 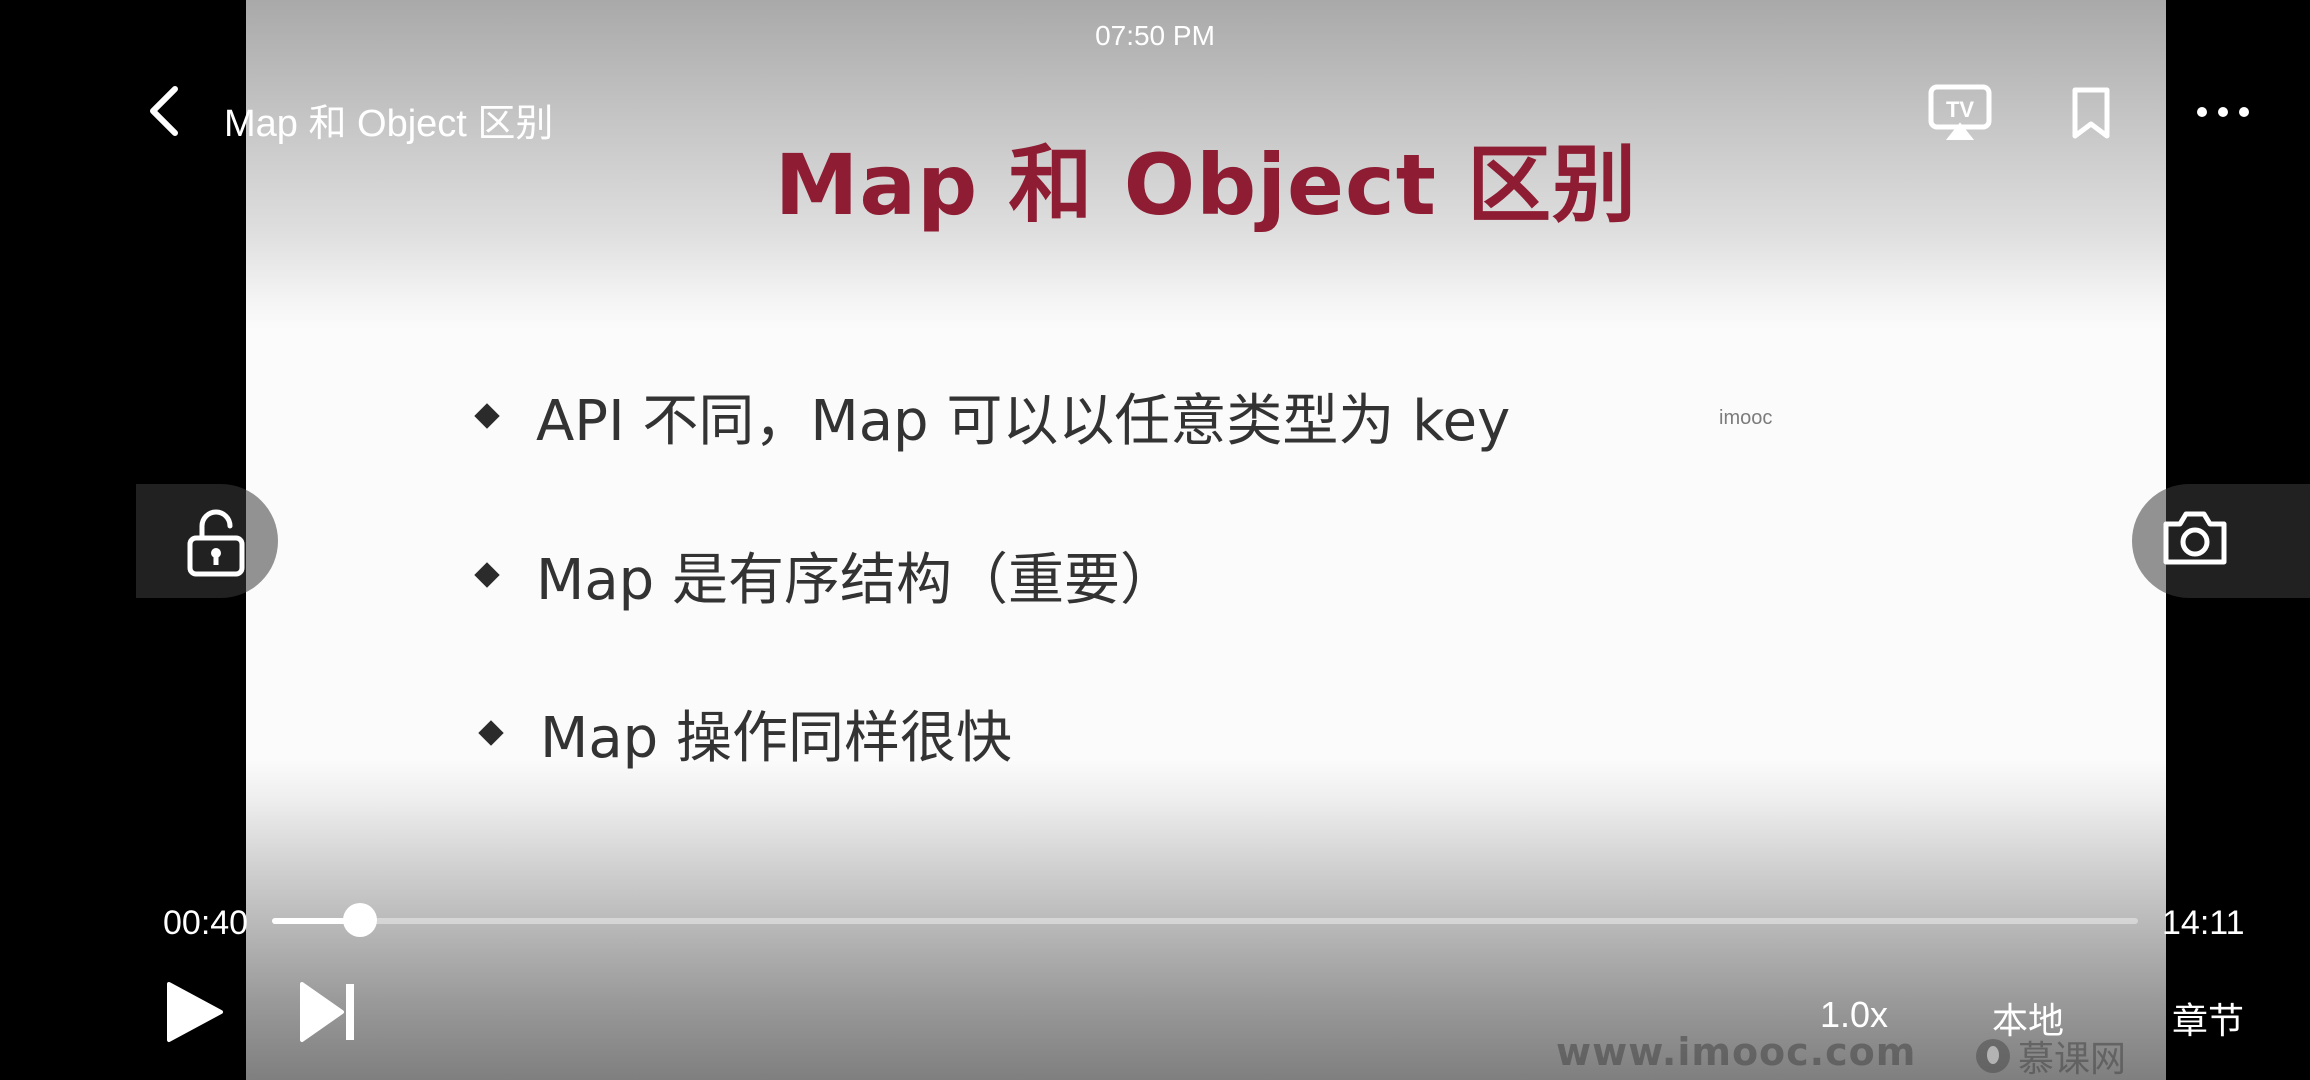 What do you see at coordinates (856, 580) in the screenshot?
I see `bullet-text: Map 是有序结构（重要）` at bounding box center [856, 580].